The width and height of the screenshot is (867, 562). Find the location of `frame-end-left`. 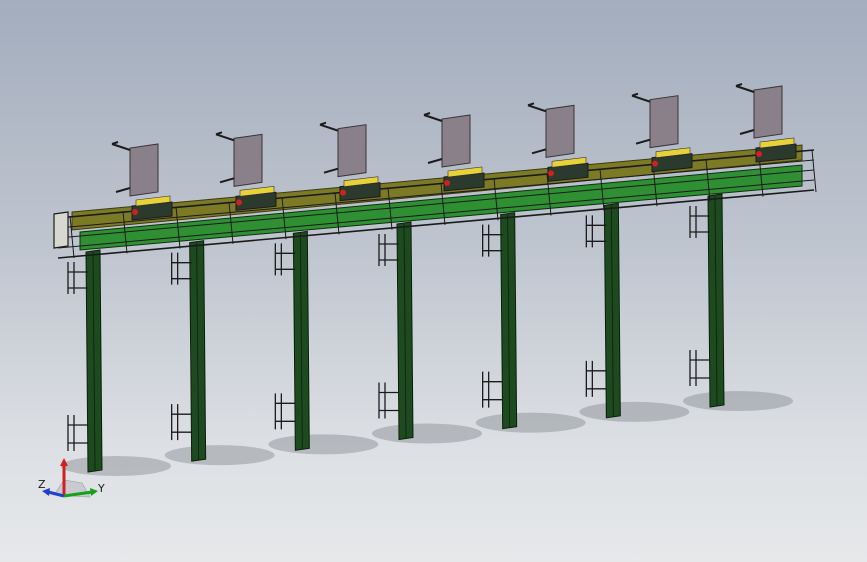

frame-end-left is located at coordinates (61, 230).